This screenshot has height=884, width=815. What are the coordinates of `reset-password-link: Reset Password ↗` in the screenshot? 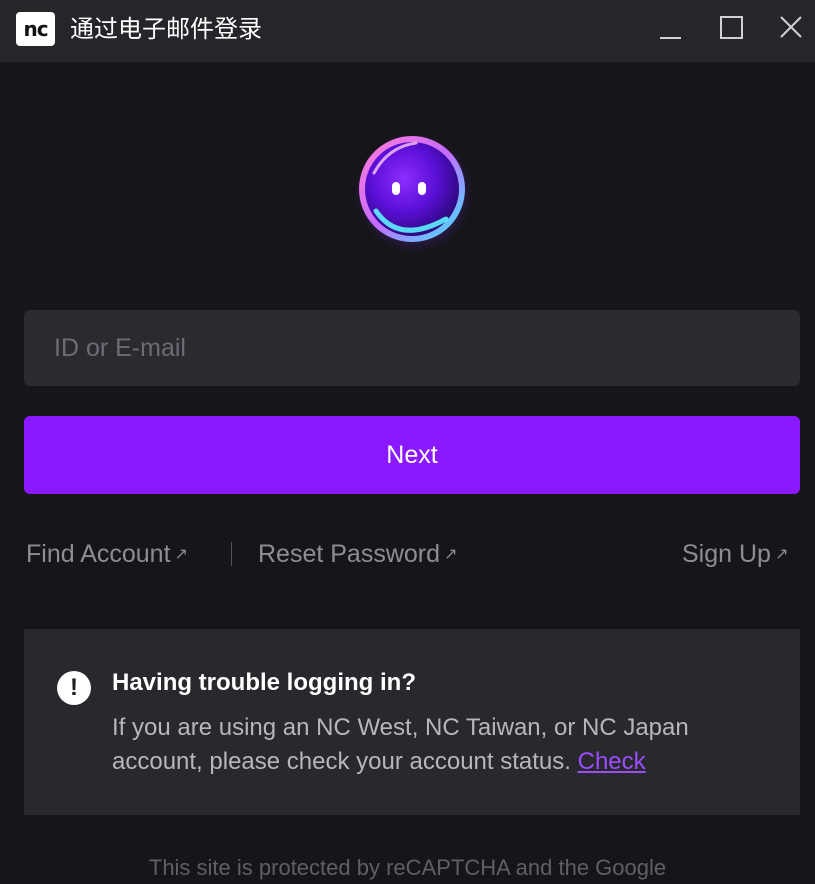 It's located at (357, 554).